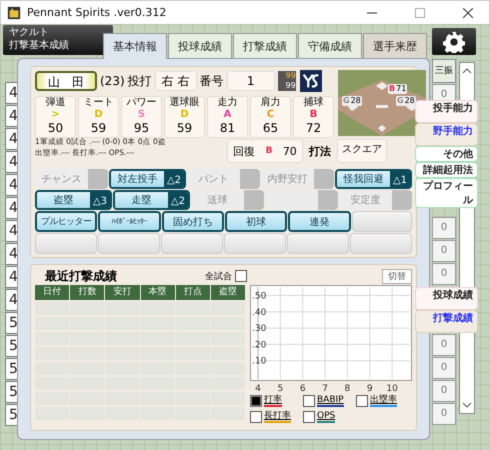  Describe the element at coordinates (444, 71) in the screenshot. I see `column-header: 三振` at that location.